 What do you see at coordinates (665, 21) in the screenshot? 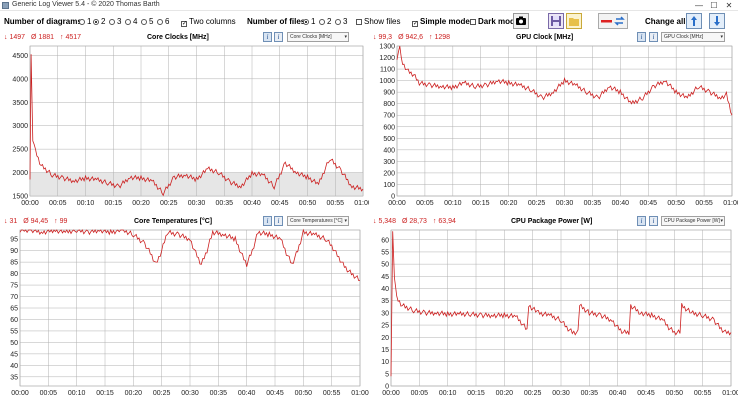
I see `change-all-label: Change all` at bounding box center [665, 21].